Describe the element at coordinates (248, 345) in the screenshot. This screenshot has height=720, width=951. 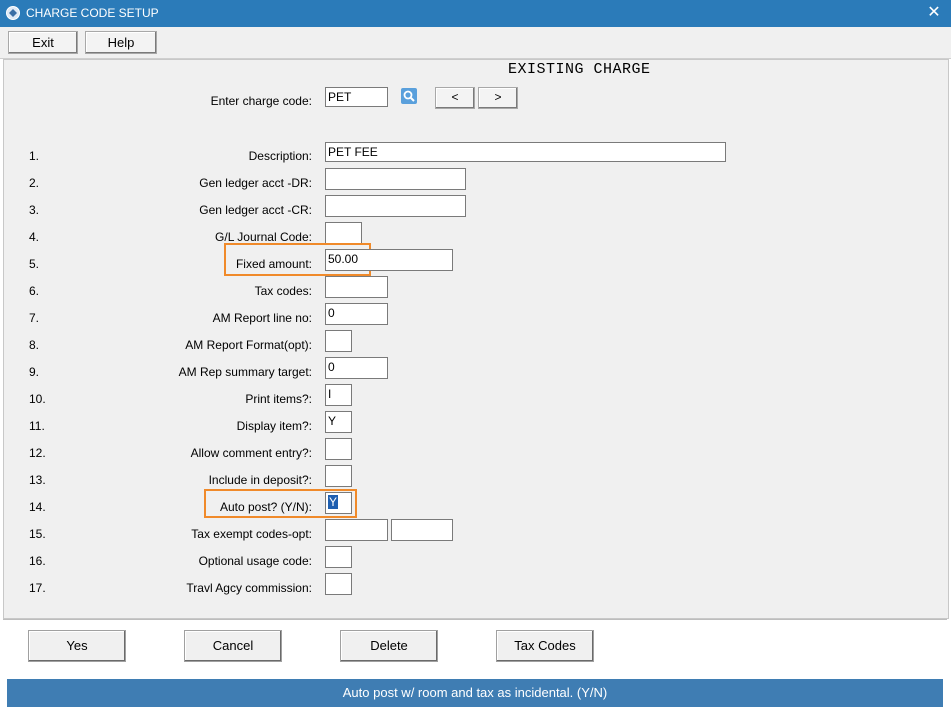
I see `am-report-format-label: AM Report Format(opt):` at that location.